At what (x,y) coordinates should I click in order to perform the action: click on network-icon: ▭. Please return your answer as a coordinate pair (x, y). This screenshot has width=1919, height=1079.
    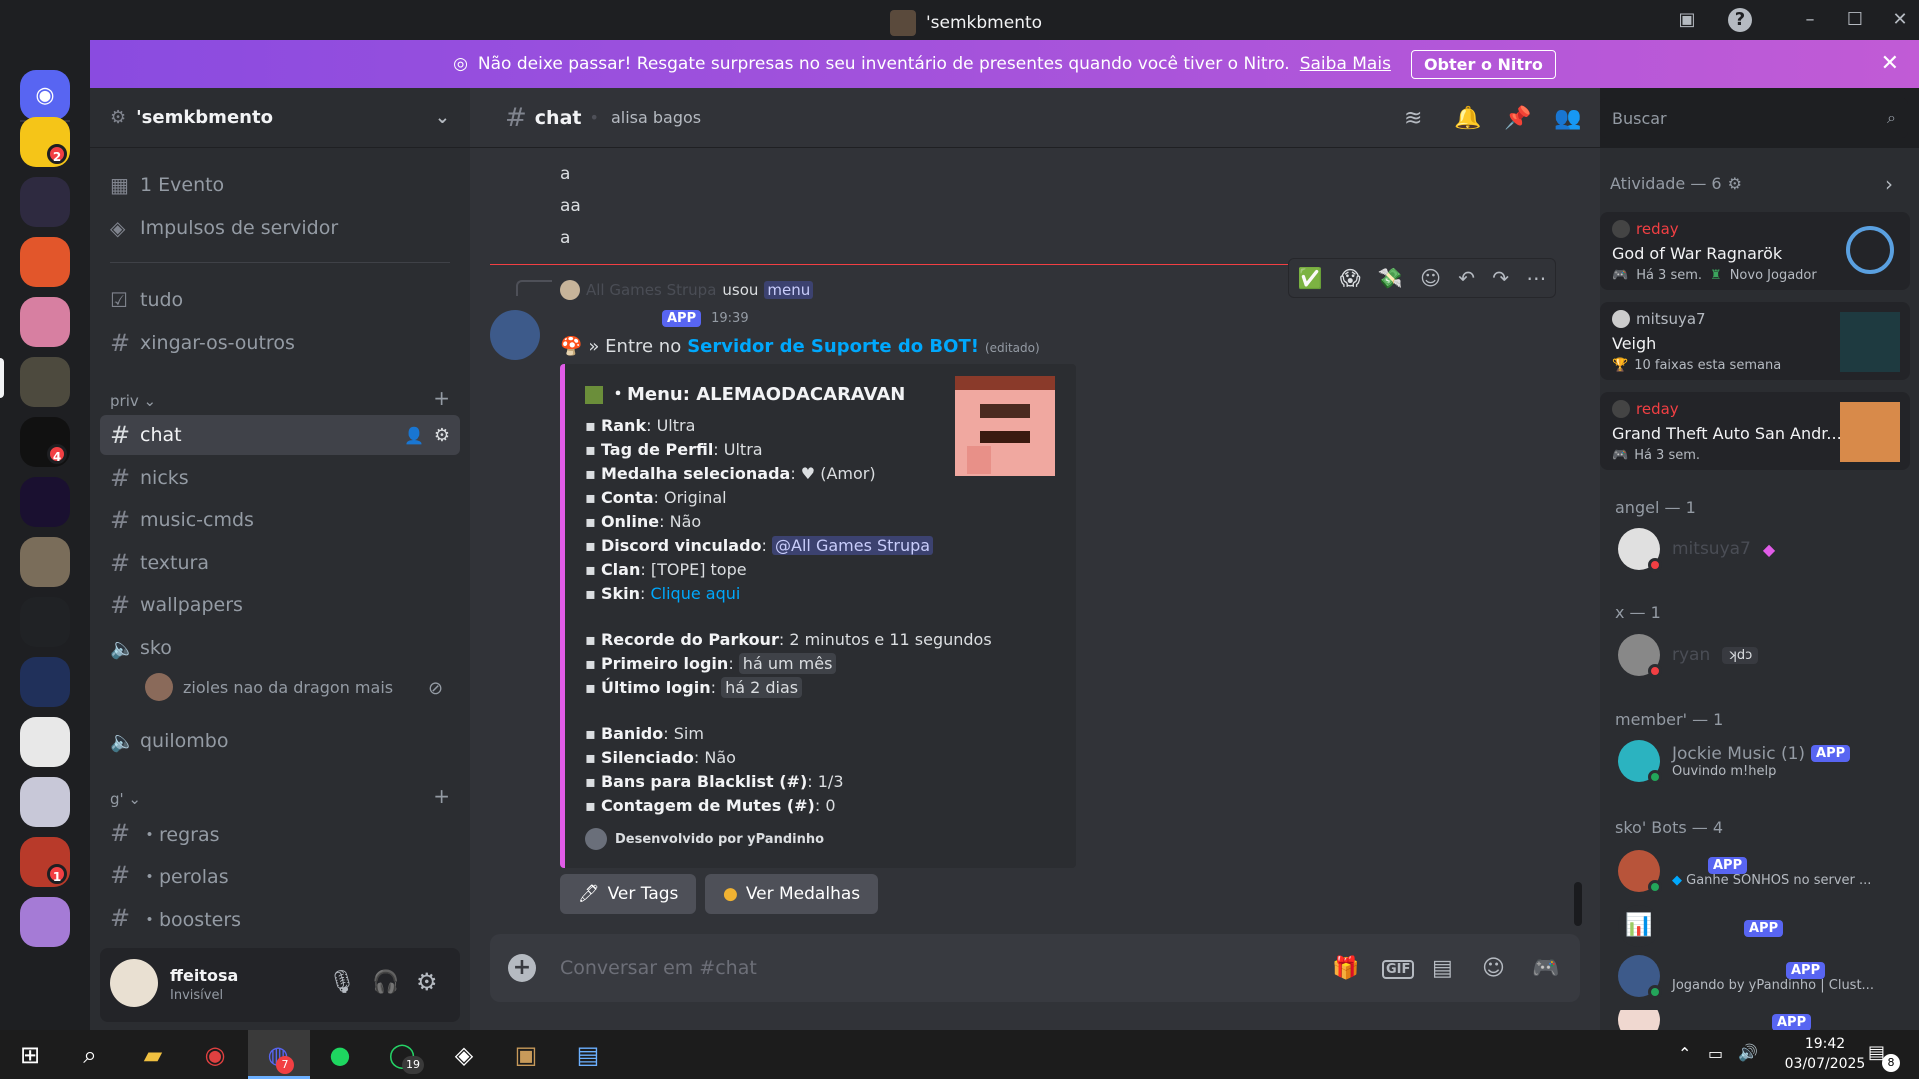
    Looking at the image, I should click on (1715, 1053).